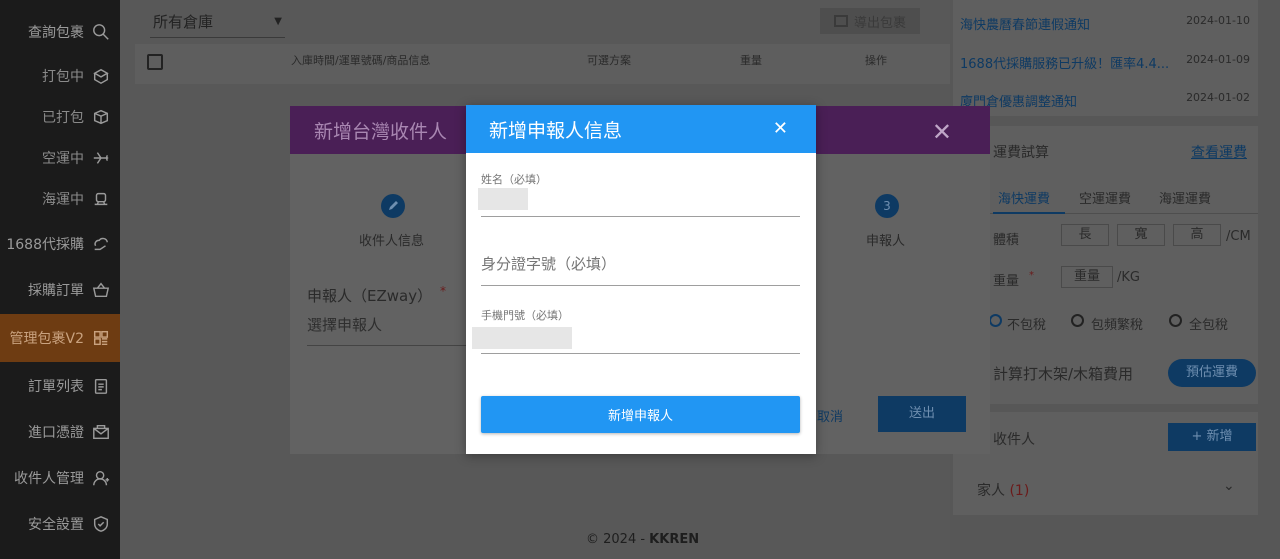 This screenshot has width=1280, height=559. Describe the element at coordinates (60, 432) in the screenshot. I see `sidebar-item-import-docs: 進口憑證` at that location.